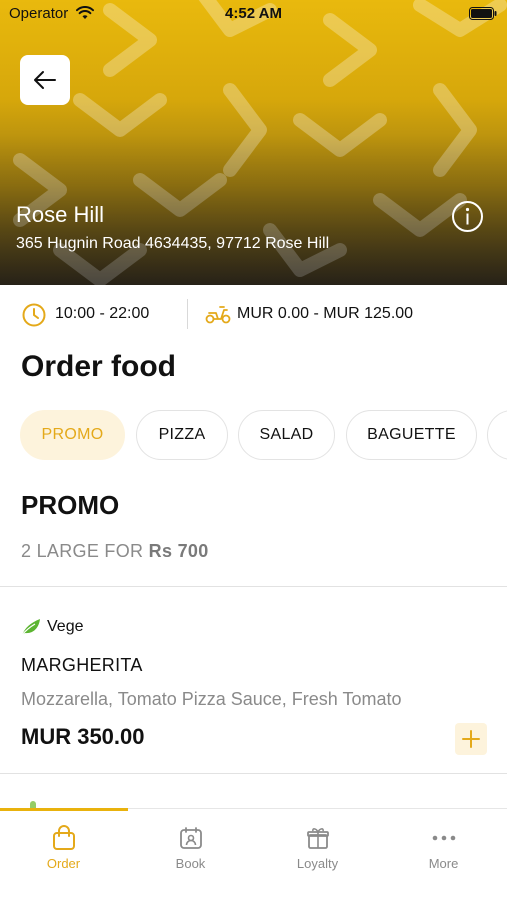  I want to click on next-item-leaf-icon, so click(33, 804).